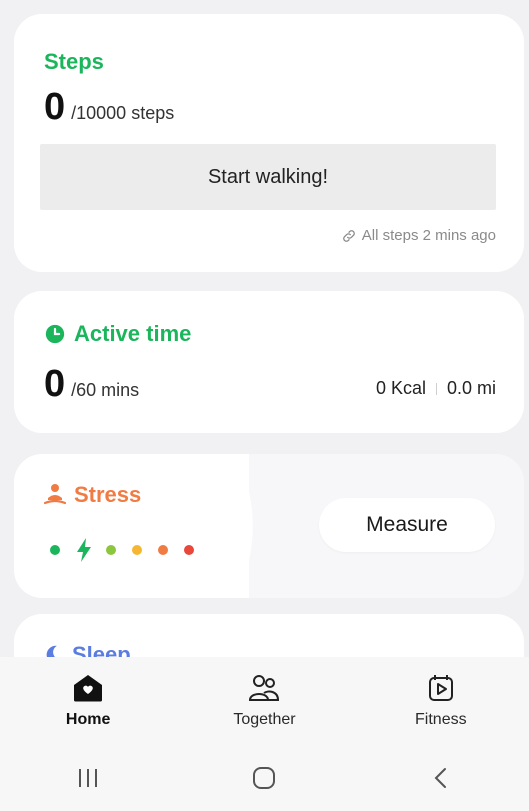 Image resolution: width=529 pixels, height=811 pixels. I want to click on home-system-button, so click(264, 778).